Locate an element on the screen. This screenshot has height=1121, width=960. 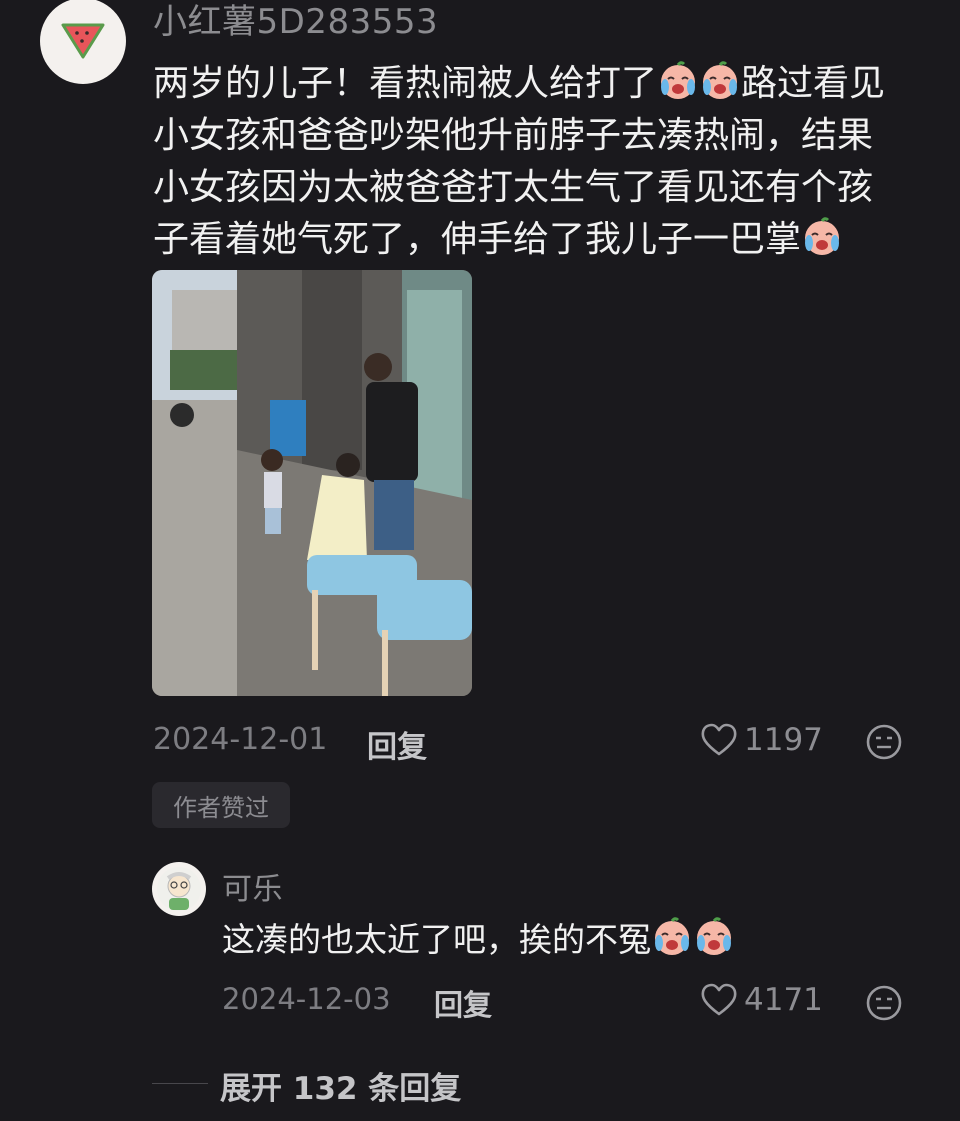
author-liked-badge: 作者赞过 is located at coordinates (221, 805).